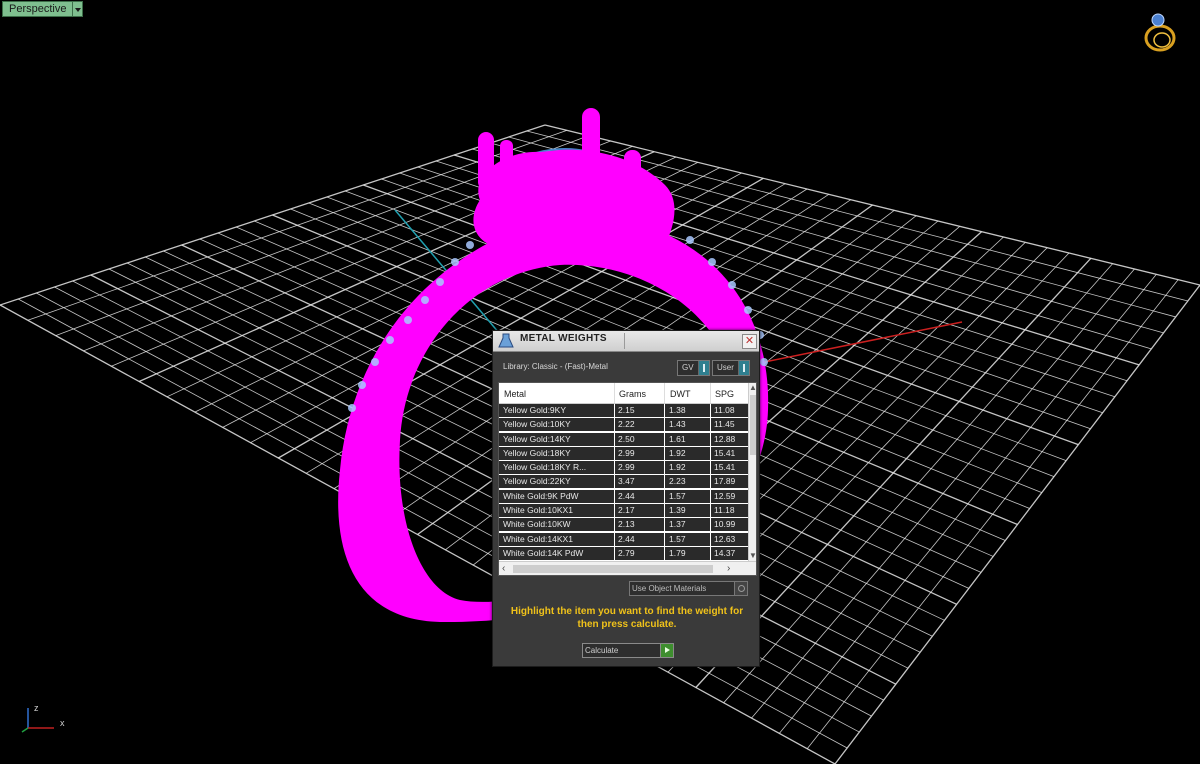 The height and width of the screenshot is (764, 1200). What do you see at coordinates (677, 510) in the screenshot?
I see `cell-dwt: 1.39` at bounding box center [677, 510].